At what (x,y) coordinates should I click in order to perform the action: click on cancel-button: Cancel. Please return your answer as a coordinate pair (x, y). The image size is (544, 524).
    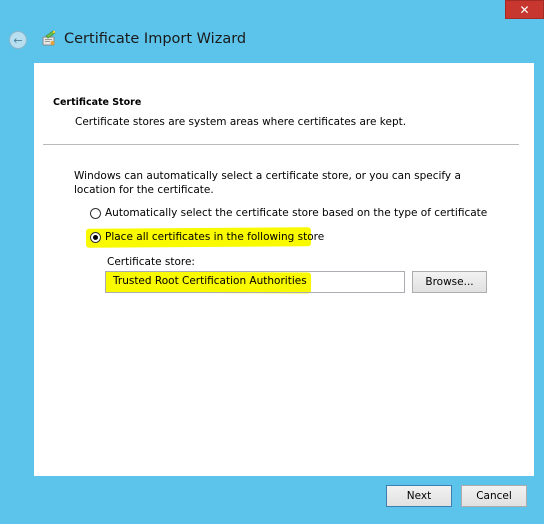
    Looking at the image, I should click on (494, 496).